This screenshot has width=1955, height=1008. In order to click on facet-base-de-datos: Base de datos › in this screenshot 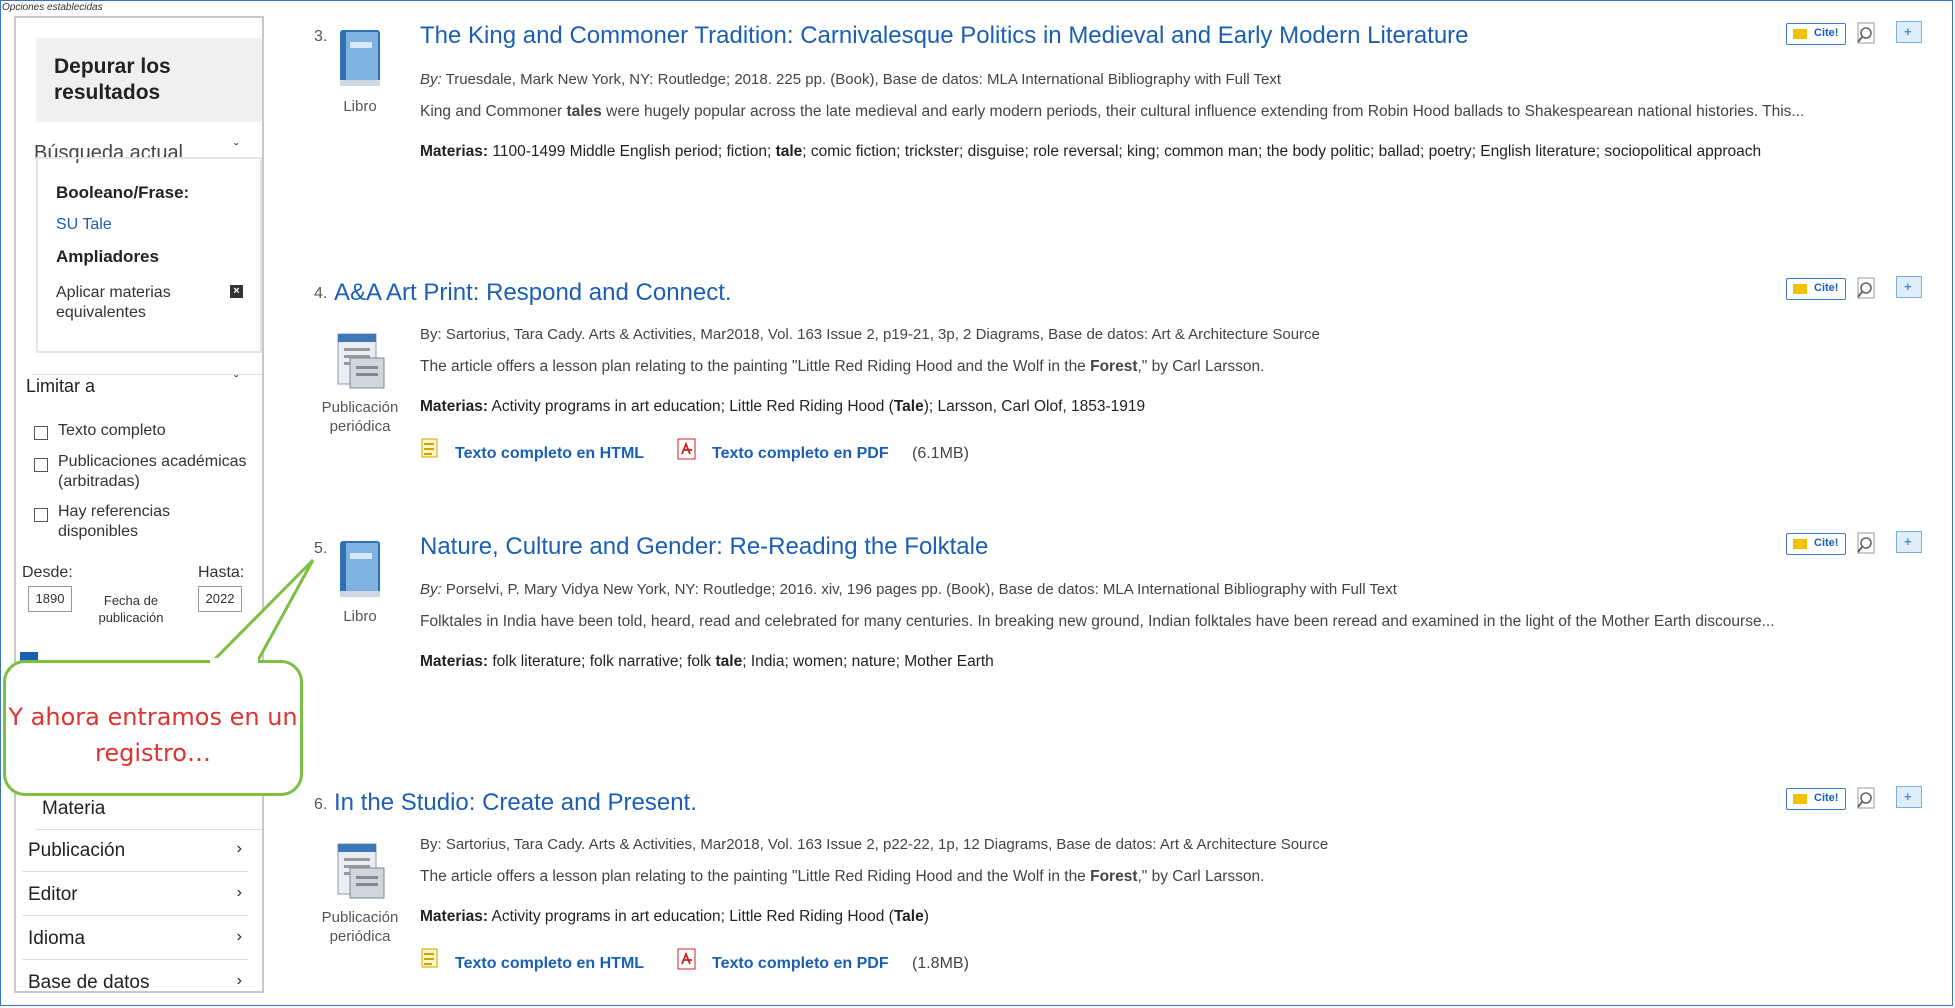, I will do `click(135, 983)`.